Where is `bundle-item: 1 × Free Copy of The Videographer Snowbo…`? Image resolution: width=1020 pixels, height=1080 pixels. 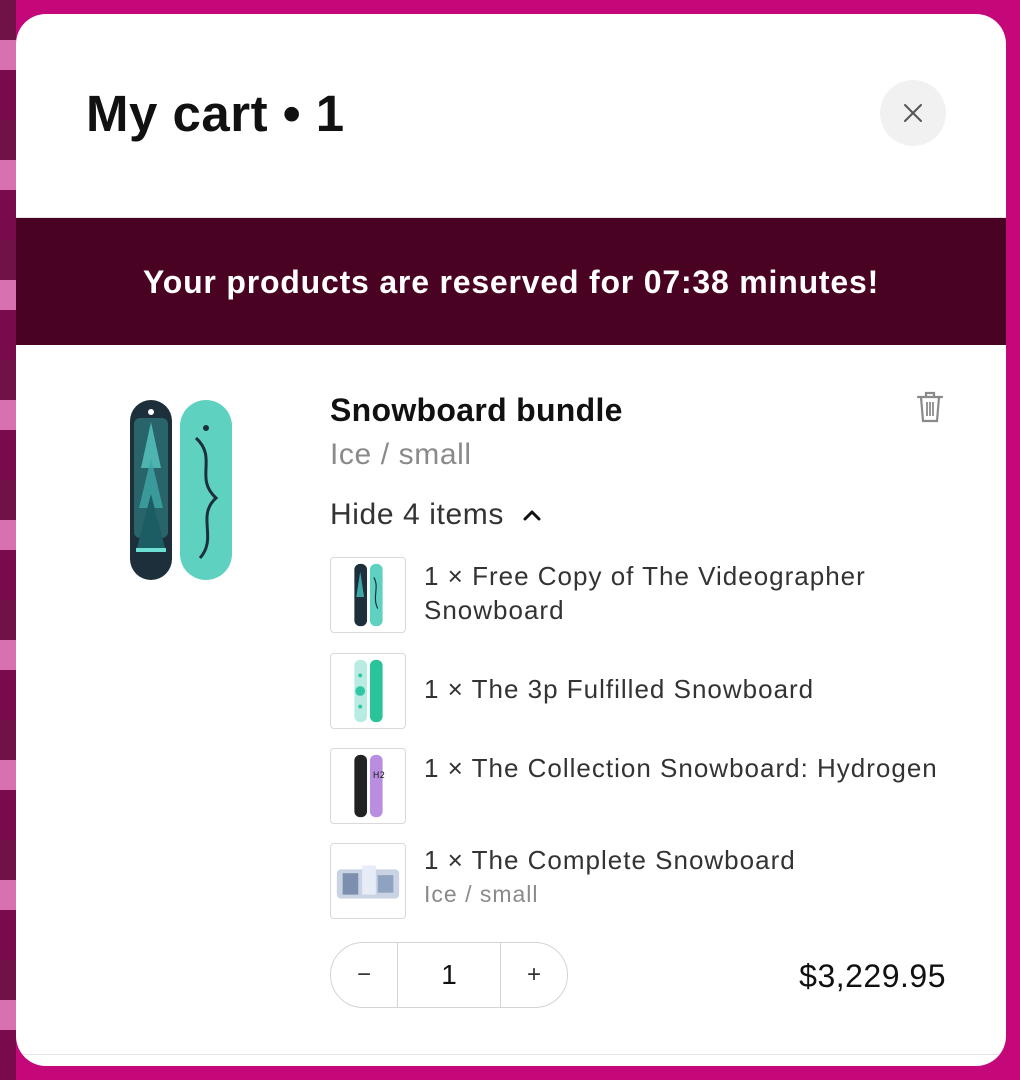
bundle-item: 1 × Free Copy of The Videographer Snowbo… is located at coordinates (640, 595).